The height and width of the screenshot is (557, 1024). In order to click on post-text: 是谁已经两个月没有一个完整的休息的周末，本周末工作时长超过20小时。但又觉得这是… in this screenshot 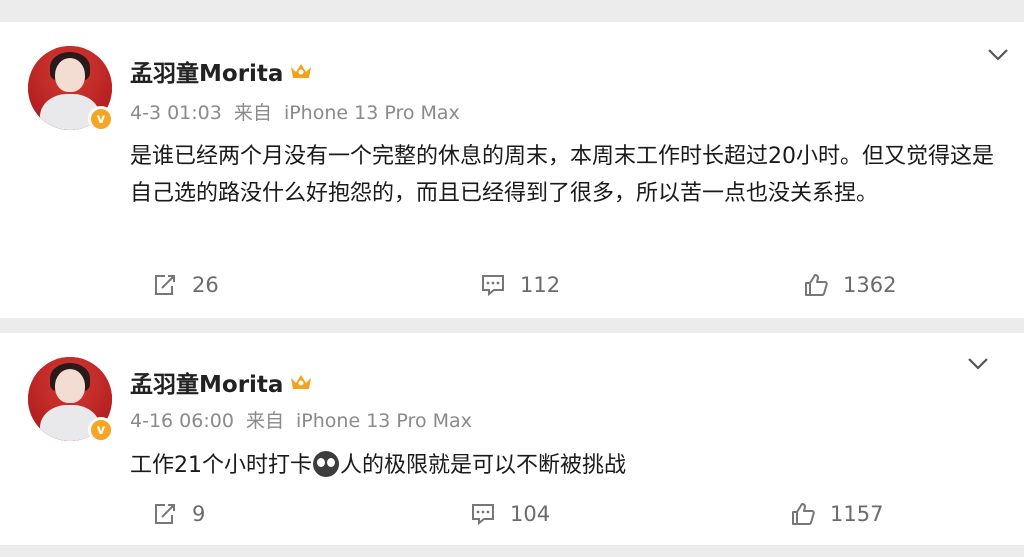, I will do `click(562, 175)`.